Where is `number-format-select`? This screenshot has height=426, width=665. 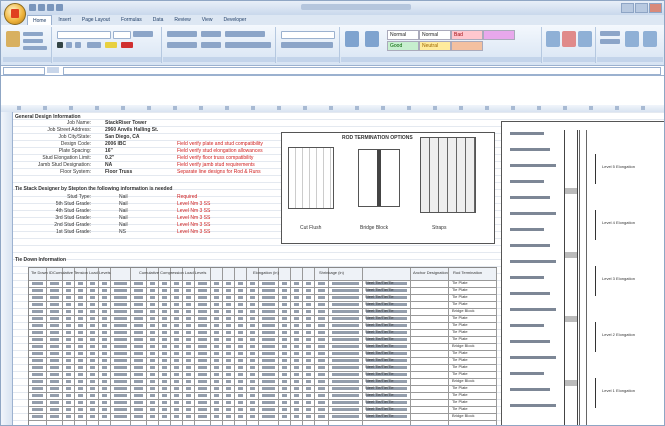
number-format-select is located at coordinates (308, 35).